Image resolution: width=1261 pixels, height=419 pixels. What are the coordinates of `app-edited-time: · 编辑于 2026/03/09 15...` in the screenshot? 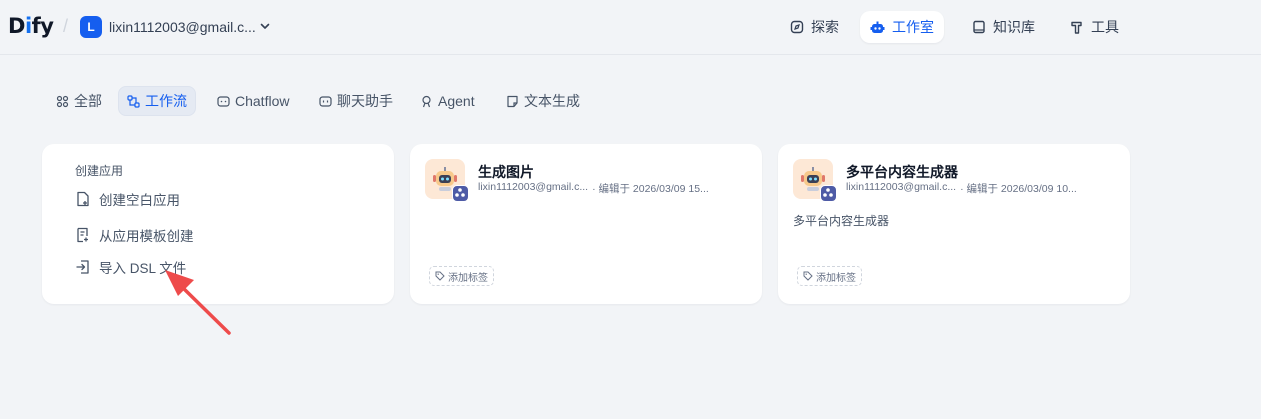 It's located at (650, 189).